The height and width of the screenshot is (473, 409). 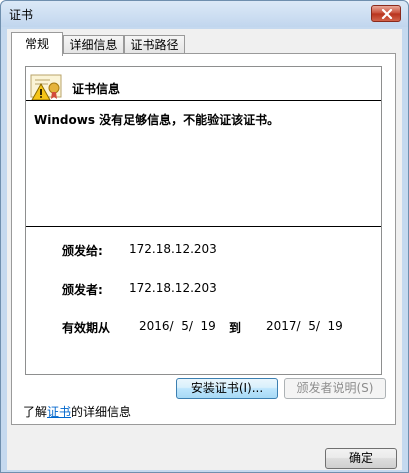 I want to click on learn-more-text: 了解证书的详细信息, so click(x=77, y=411).